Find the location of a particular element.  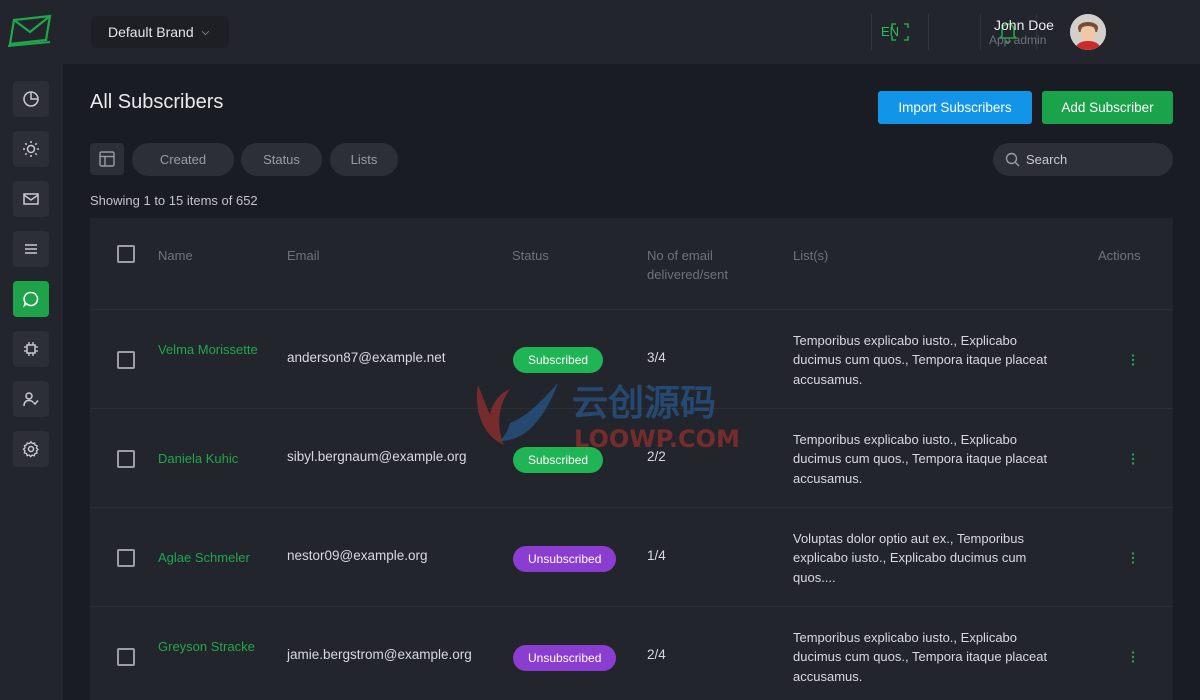

brand-select: Default Brand ⌵ is located at coordinates (160, 32).